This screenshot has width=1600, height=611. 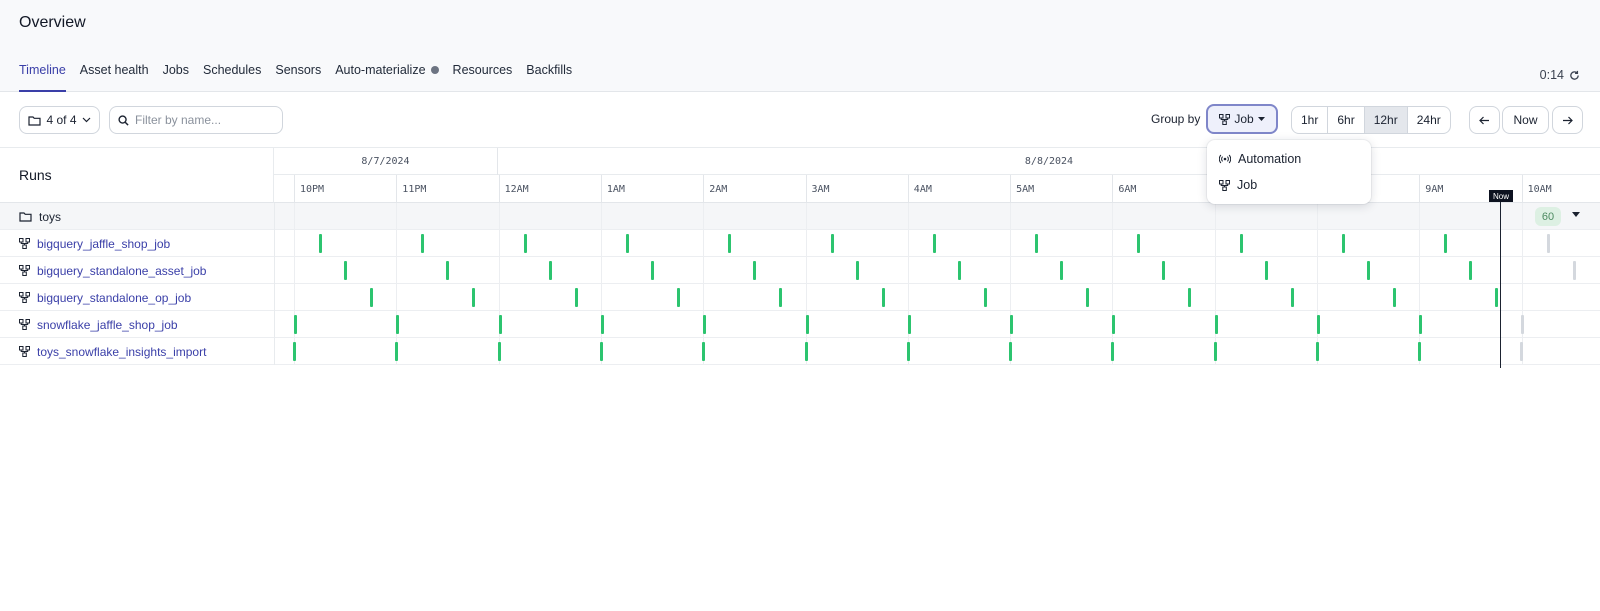 I want to click on previous-period-button, so click(x=1484, y=120).